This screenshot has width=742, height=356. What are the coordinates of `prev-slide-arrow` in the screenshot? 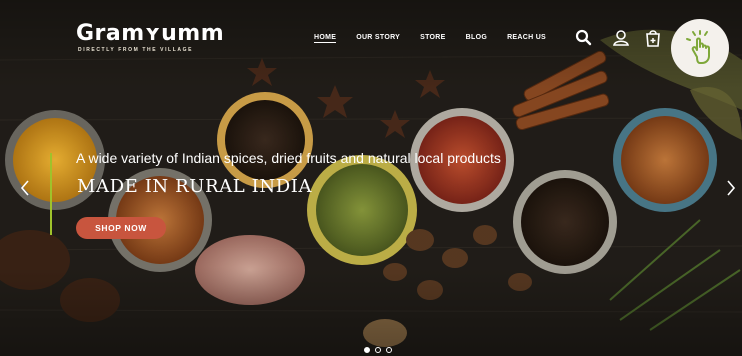 It's located at (25, 188).